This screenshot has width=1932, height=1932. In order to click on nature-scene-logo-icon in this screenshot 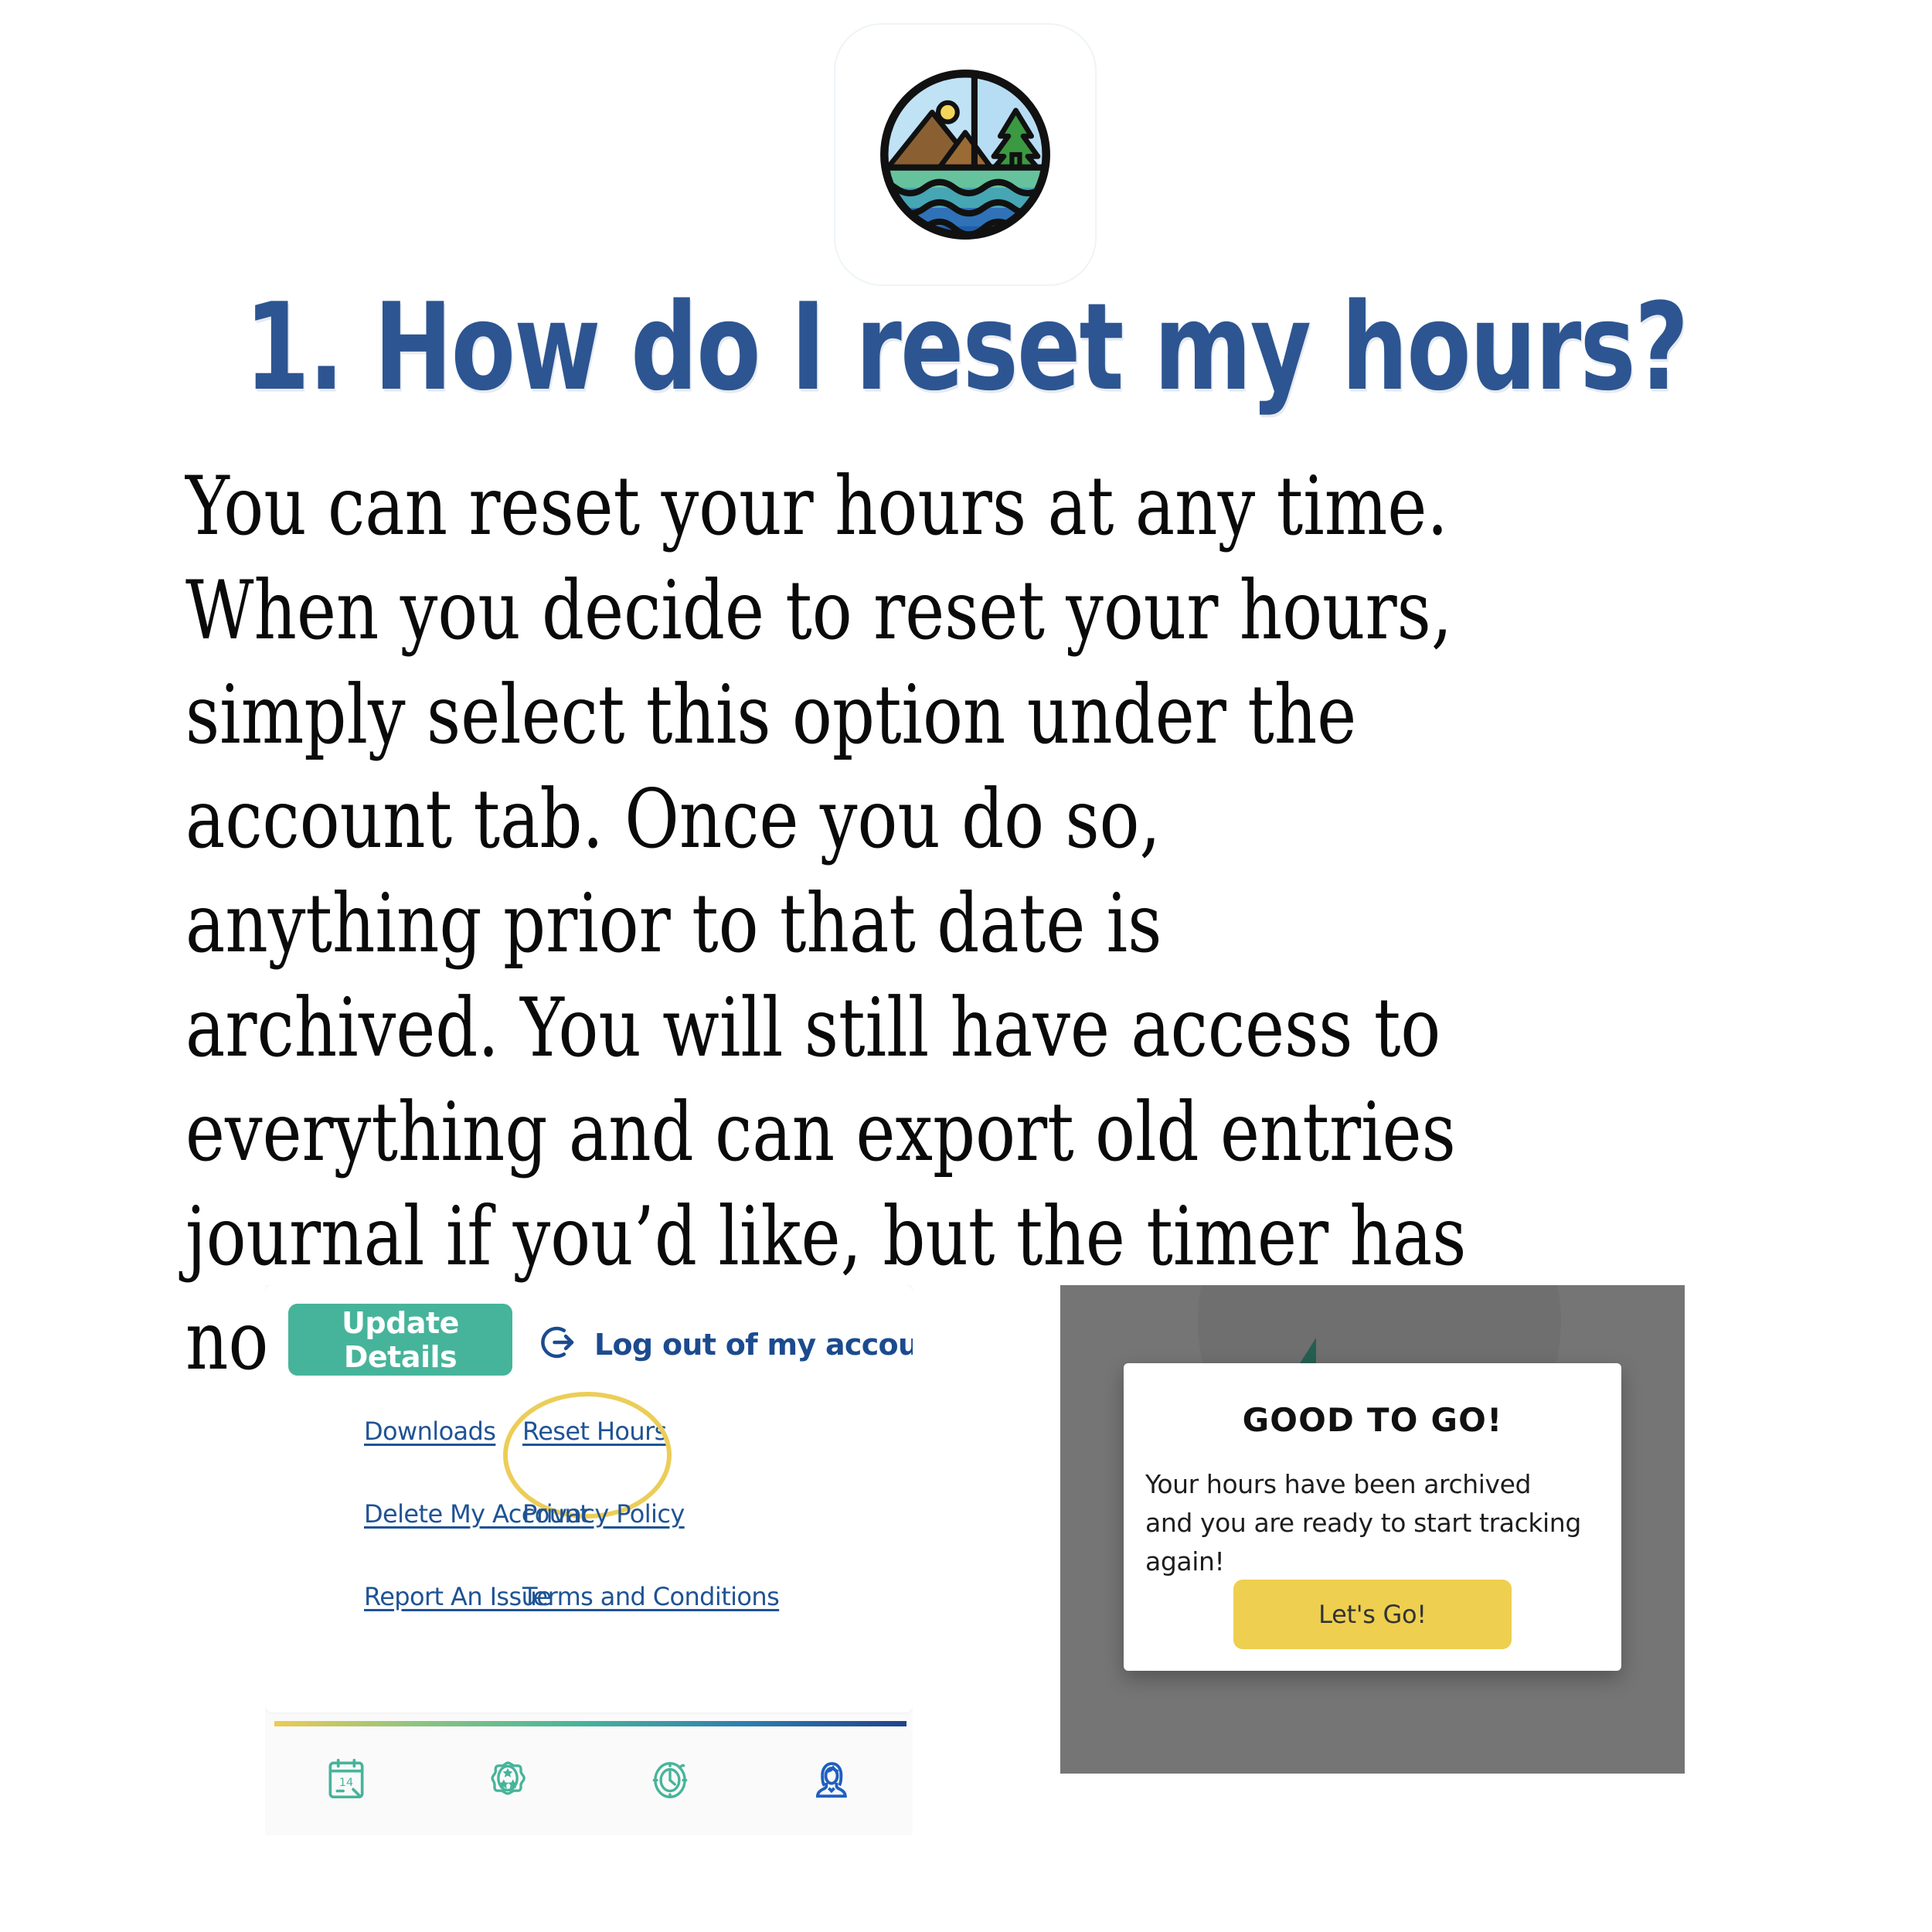, I will do `click(965, 155)`.